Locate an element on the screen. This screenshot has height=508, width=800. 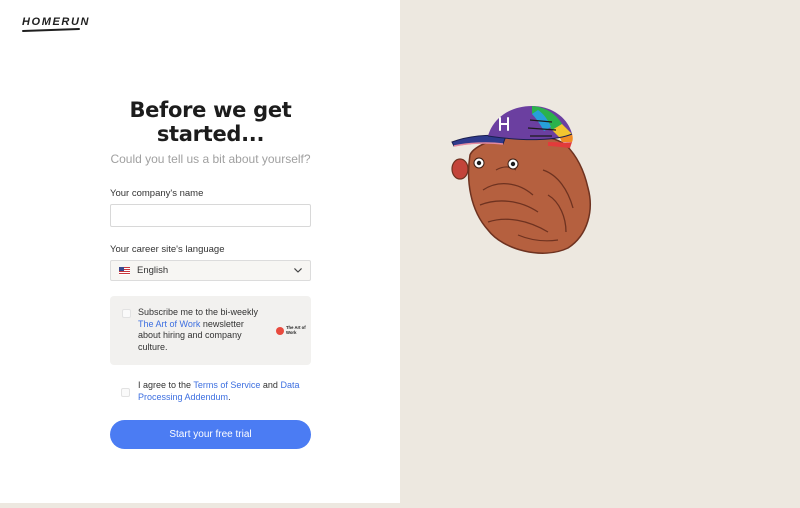
newsletter-checkbox is located at coordinates (126, 313).